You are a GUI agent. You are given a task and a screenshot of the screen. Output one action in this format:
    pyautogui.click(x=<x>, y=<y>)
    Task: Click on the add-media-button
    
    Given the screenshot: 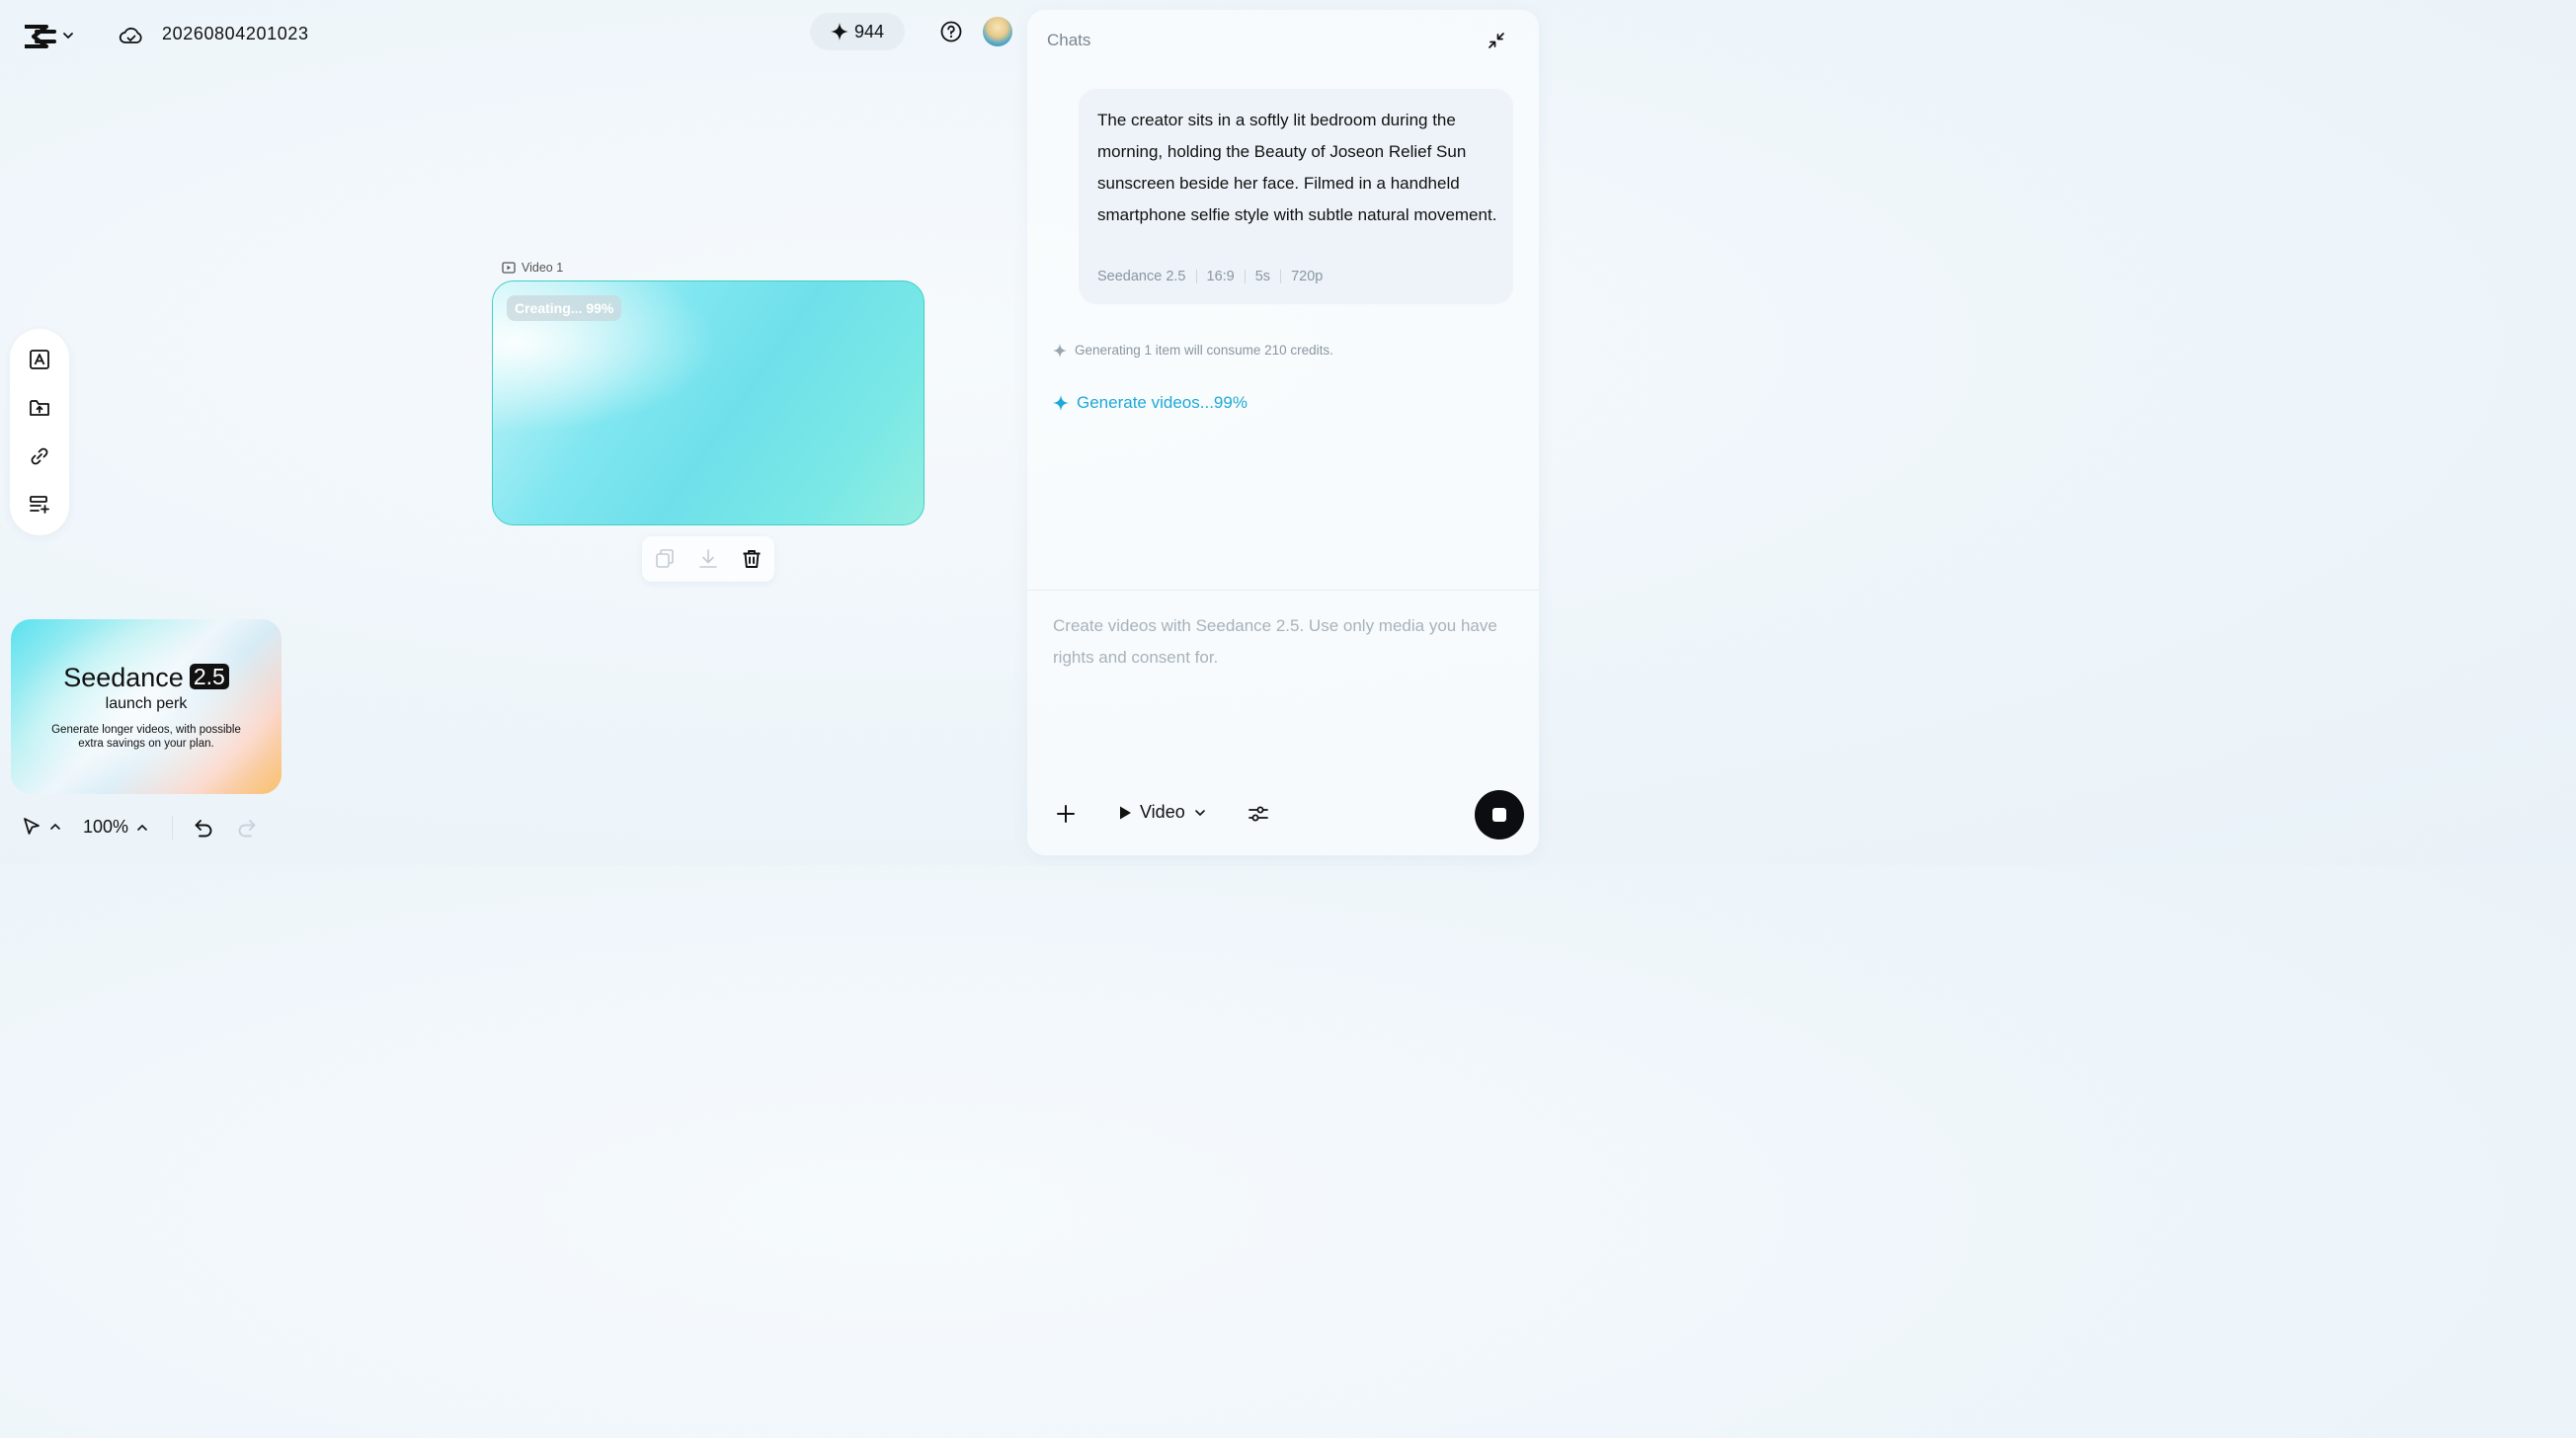 What is the action you would take?
    pyautogui.click(x=1066, y=814)
    